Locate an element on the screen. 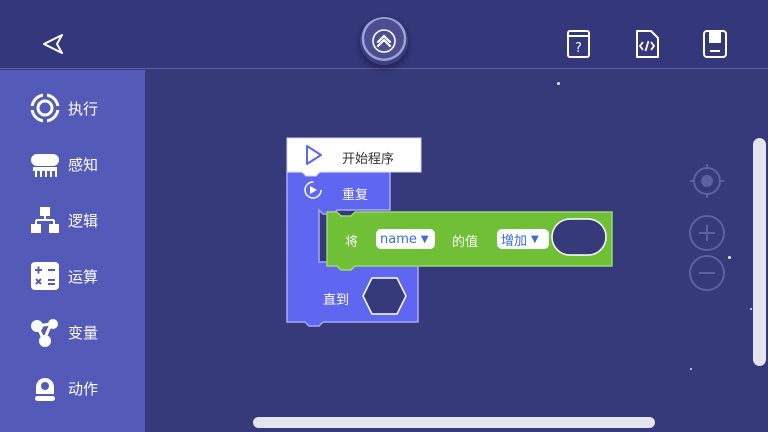 The width and height of the screenshot is (768, 432). repeat-block-label: 重复 is located at coordinates (355, 195).